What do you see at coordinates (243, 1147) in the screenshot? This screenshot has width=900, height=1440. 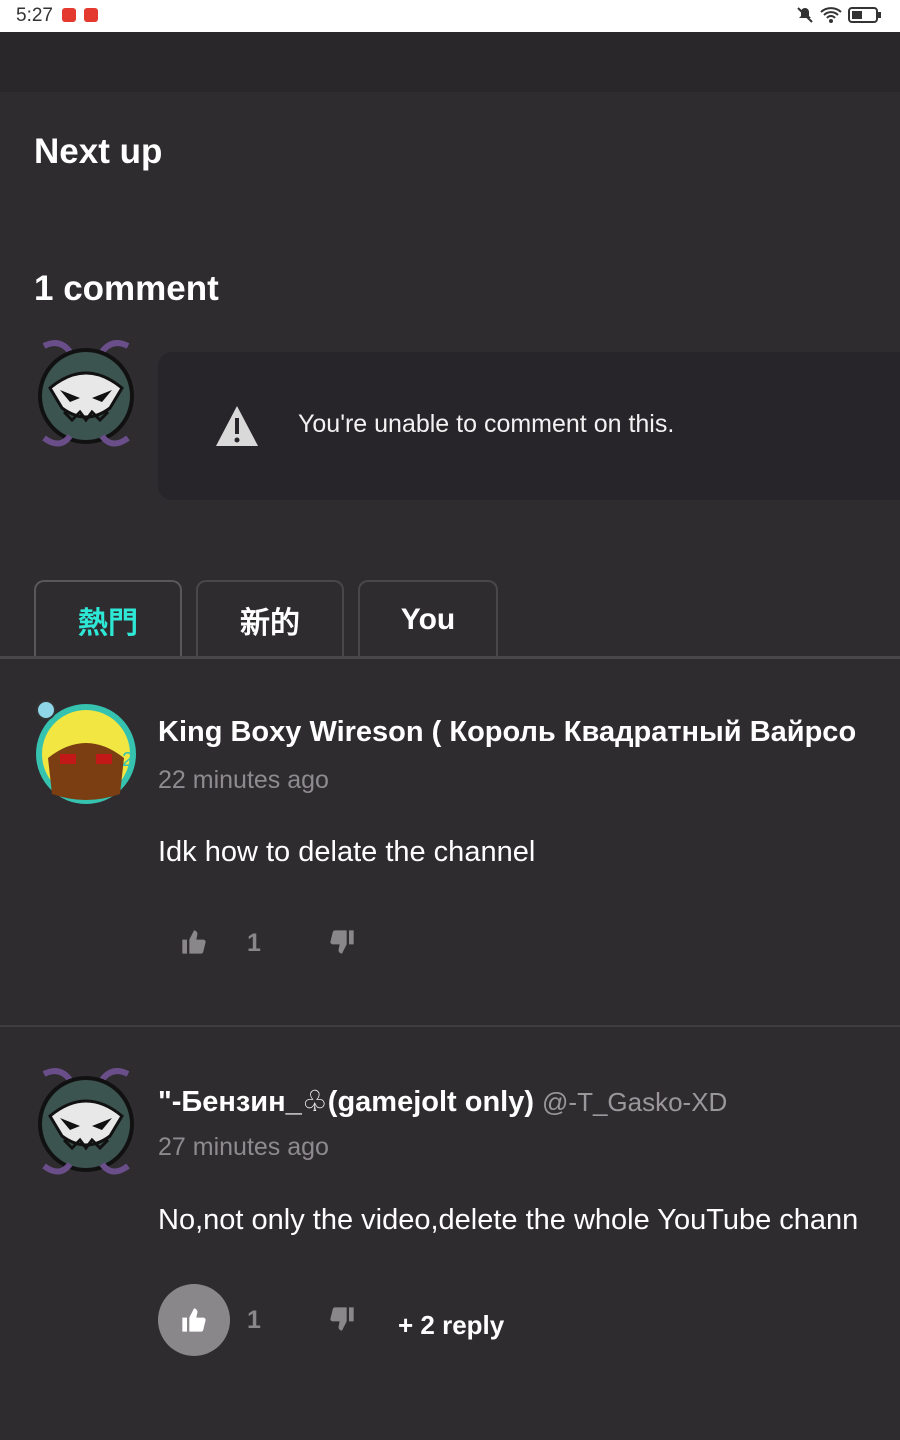 I see `comment-time: 27 minutes ago` at bounding box center [243, 1147].